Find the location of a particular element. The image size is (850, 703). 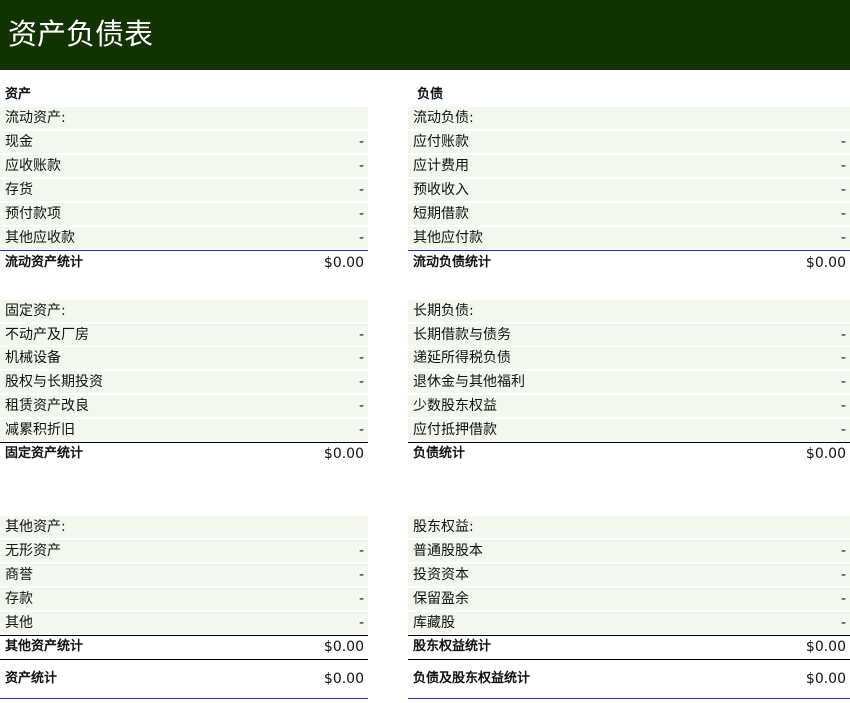

other-assets-section-label: 其他资产: is located at coordinates (184, 527).